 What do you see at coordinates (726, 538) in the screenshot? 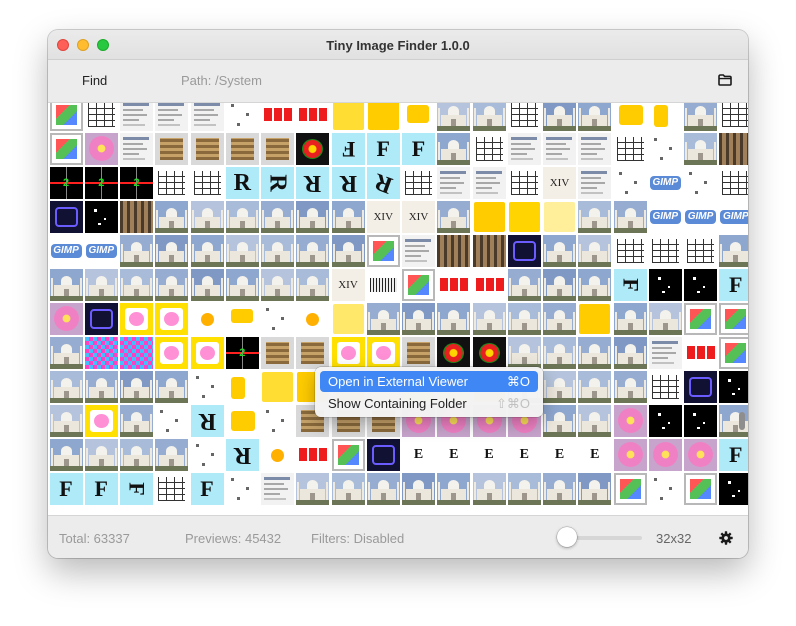
I see `gear-icon` at bounding box center [726, 538].